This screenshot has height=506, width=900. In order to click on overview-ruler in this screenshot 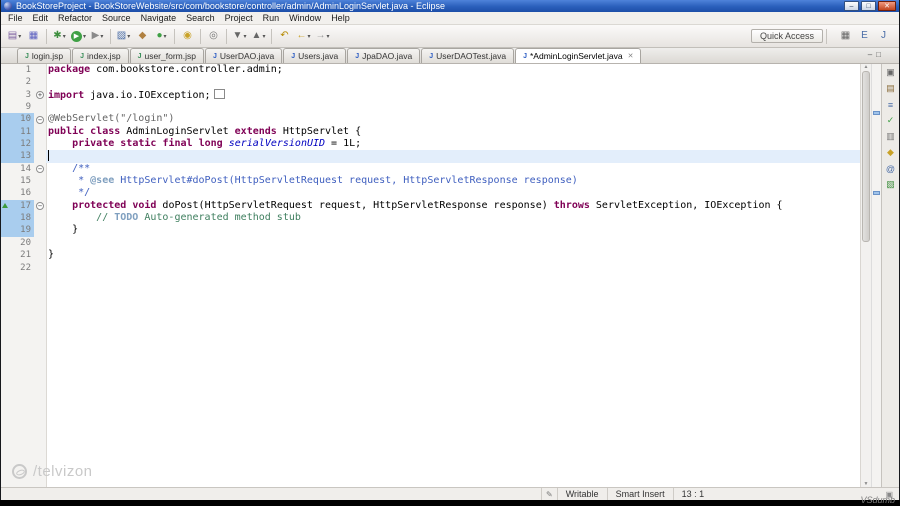, I will do `click(876, 275)`.